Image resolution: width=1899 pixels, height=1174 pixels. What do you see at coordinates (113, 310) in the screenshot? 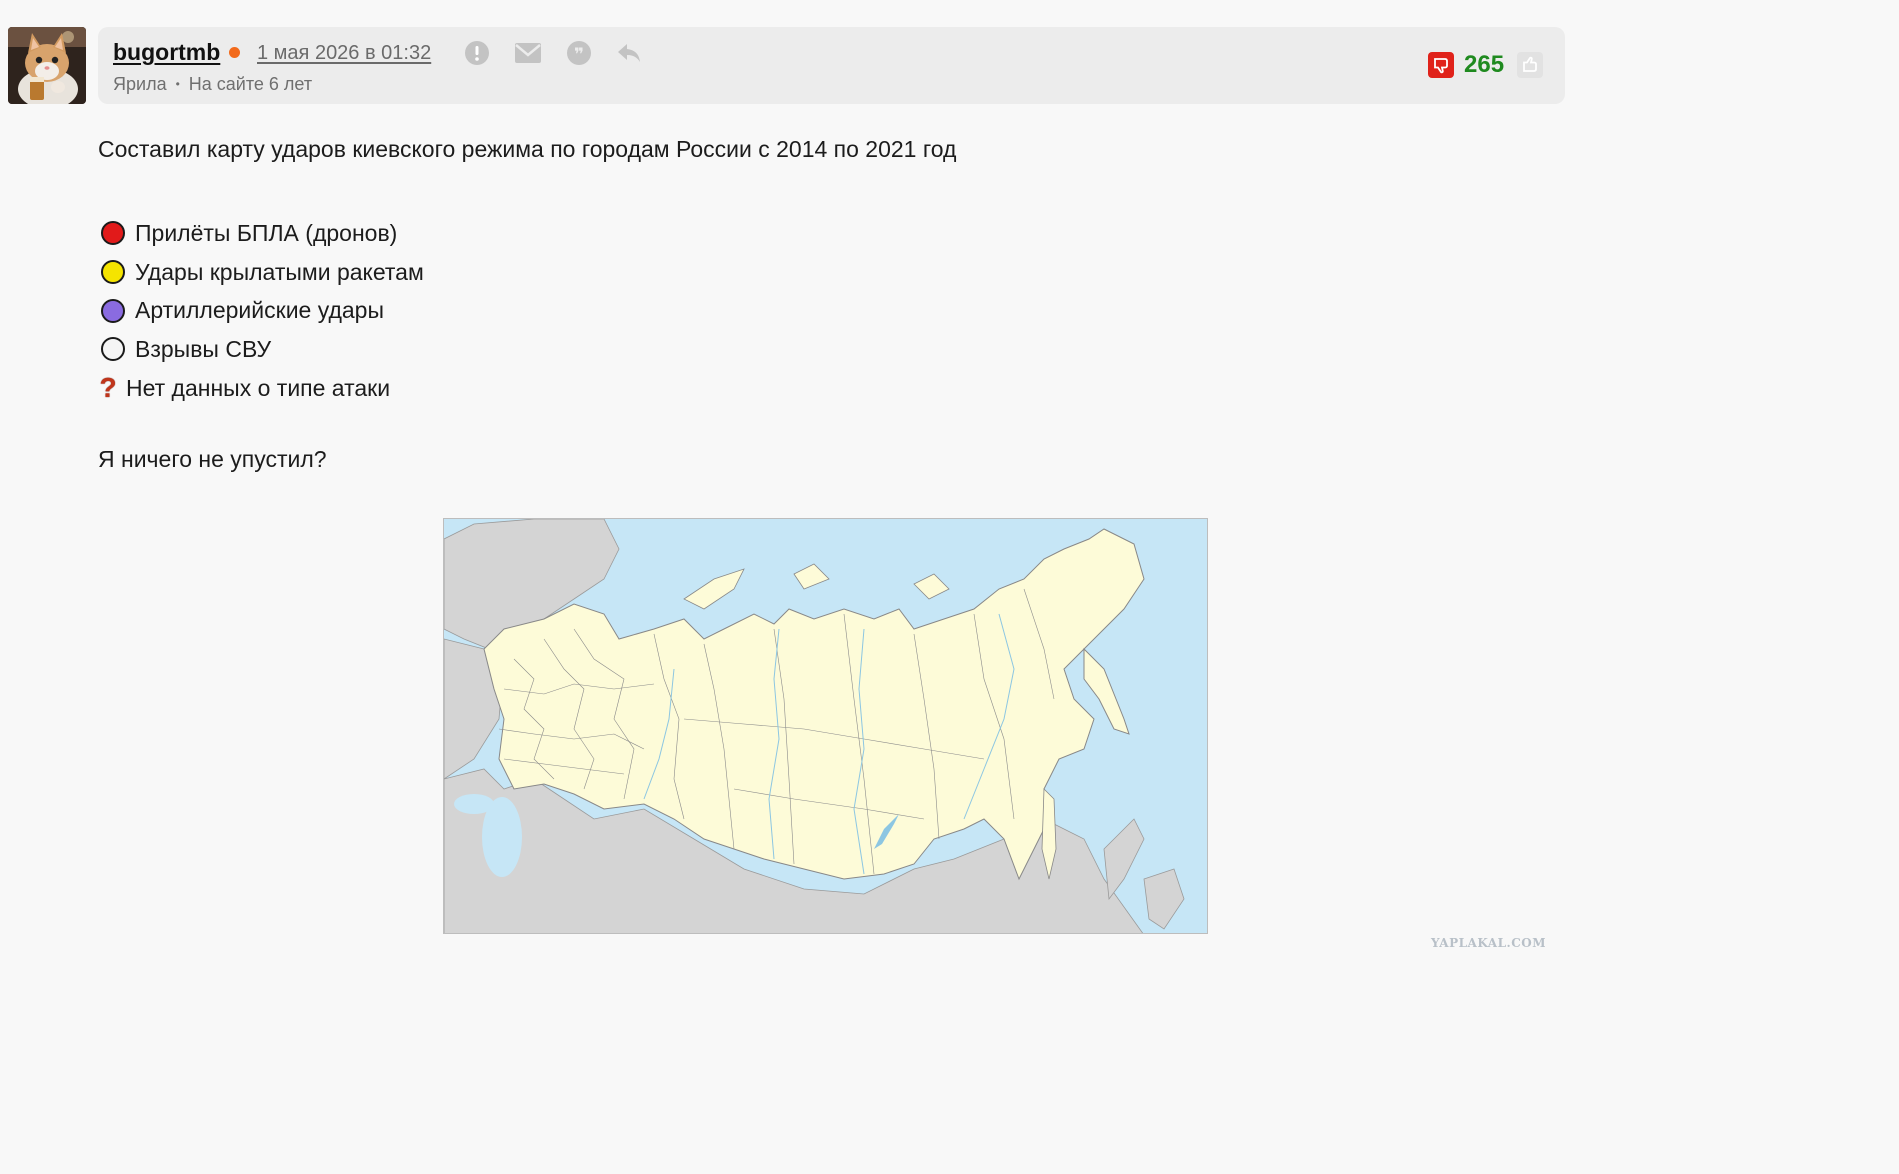
I see `purple-circle-icon` at bounding box center [113, 310].